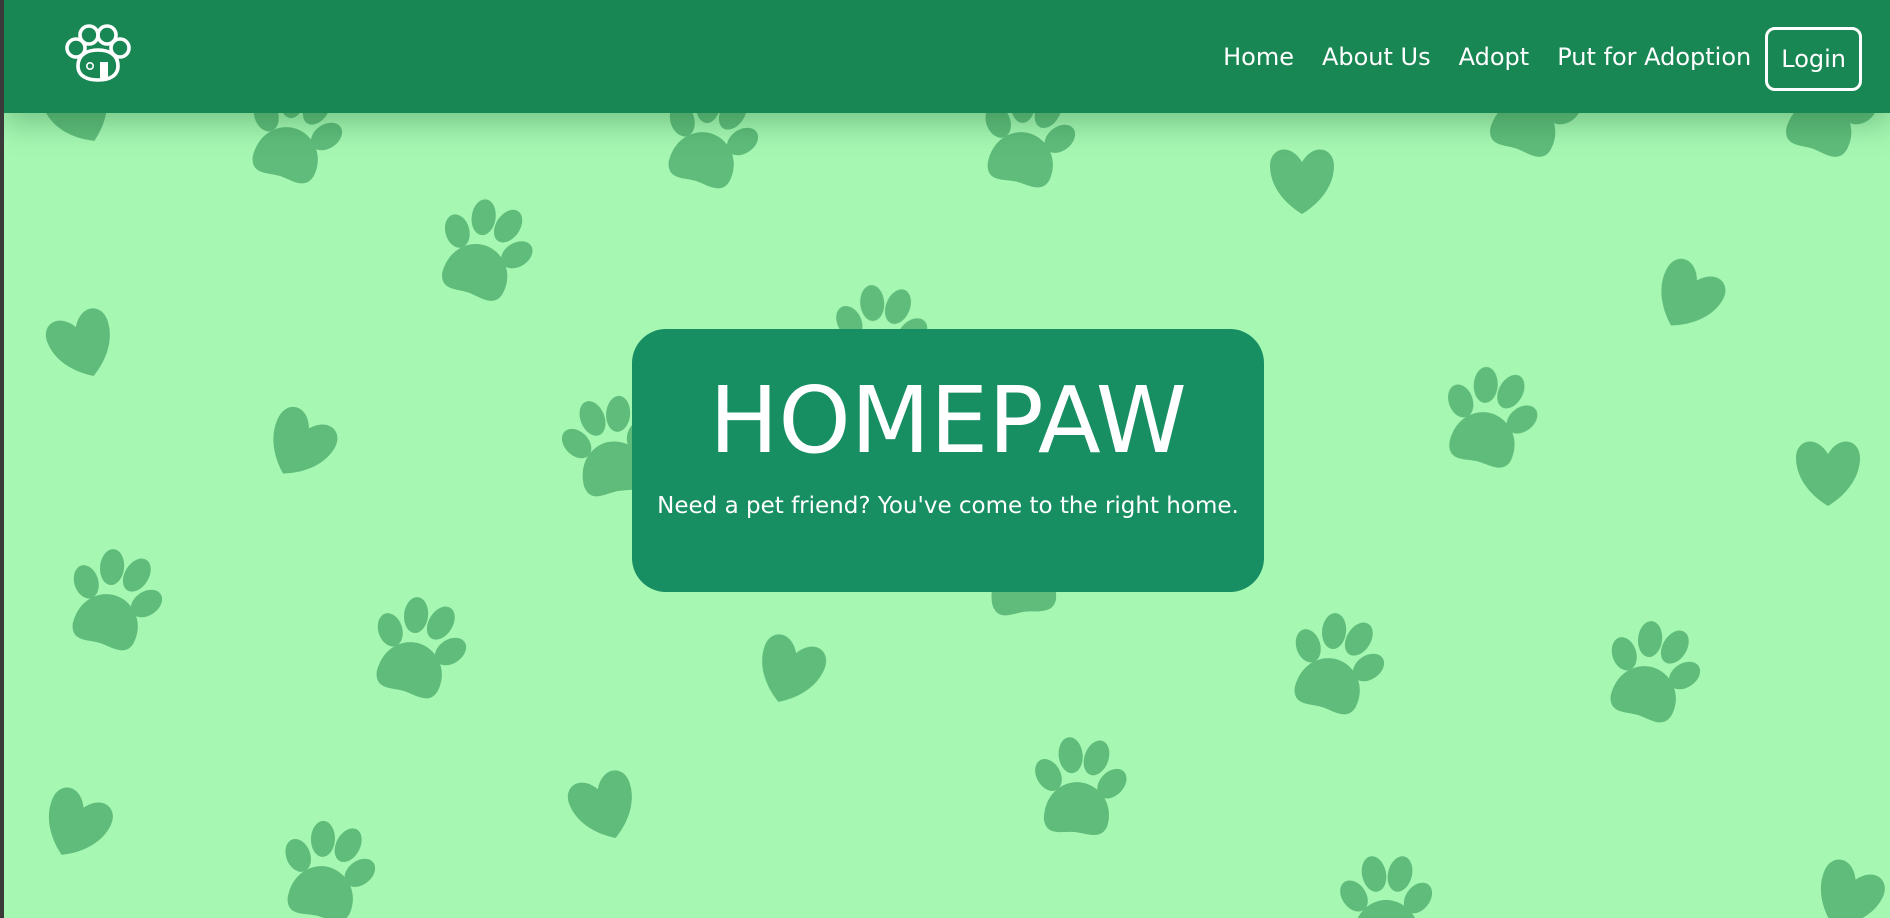 The height and width of the screenshot is (918, 1890). What do you see at coordinates (1494, 57) in the screenshot?
I see `nav-adopt-link: Adopt` at bounding box center [1494, 57].